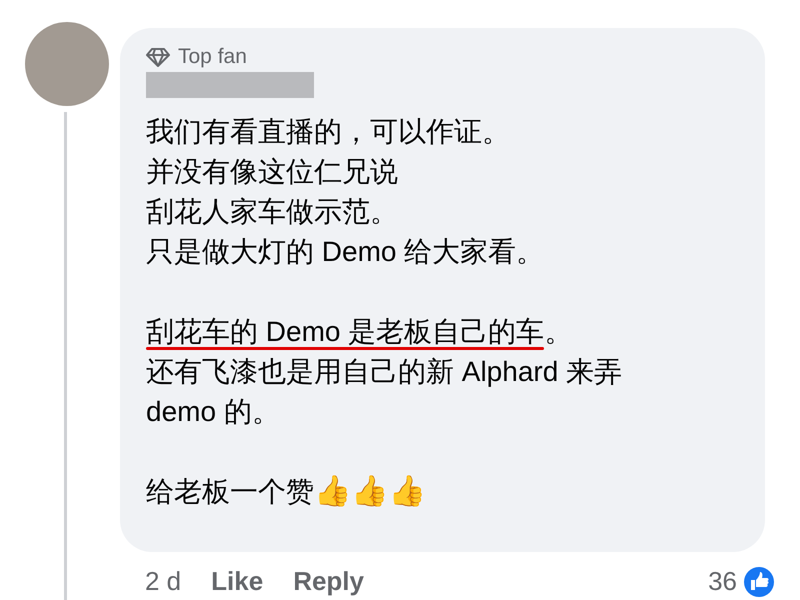  I want to click on timestamp: 2 d, so click(163, 581).